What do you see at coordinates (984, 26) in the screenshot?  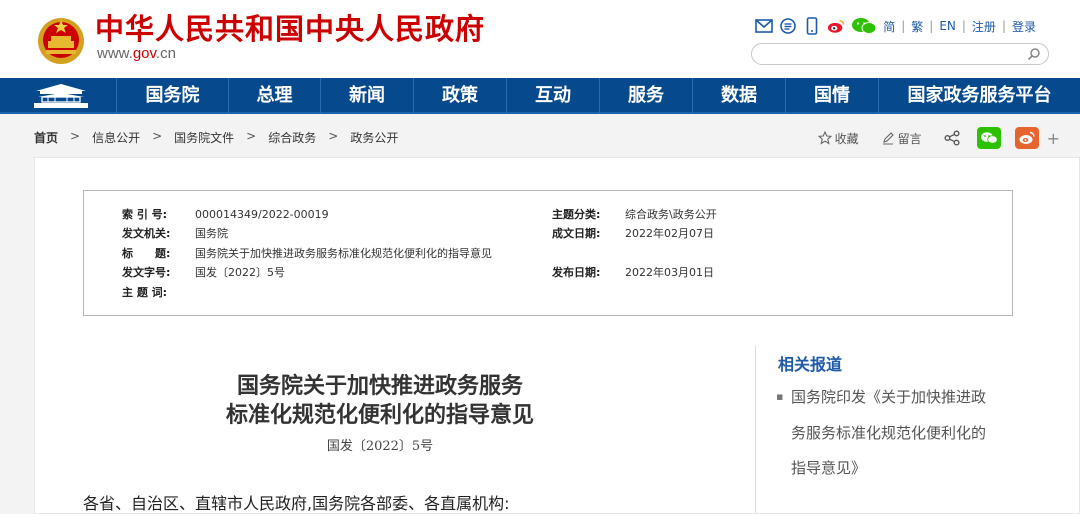 I see `register-link: 注册` at bounding box center [984, 26].